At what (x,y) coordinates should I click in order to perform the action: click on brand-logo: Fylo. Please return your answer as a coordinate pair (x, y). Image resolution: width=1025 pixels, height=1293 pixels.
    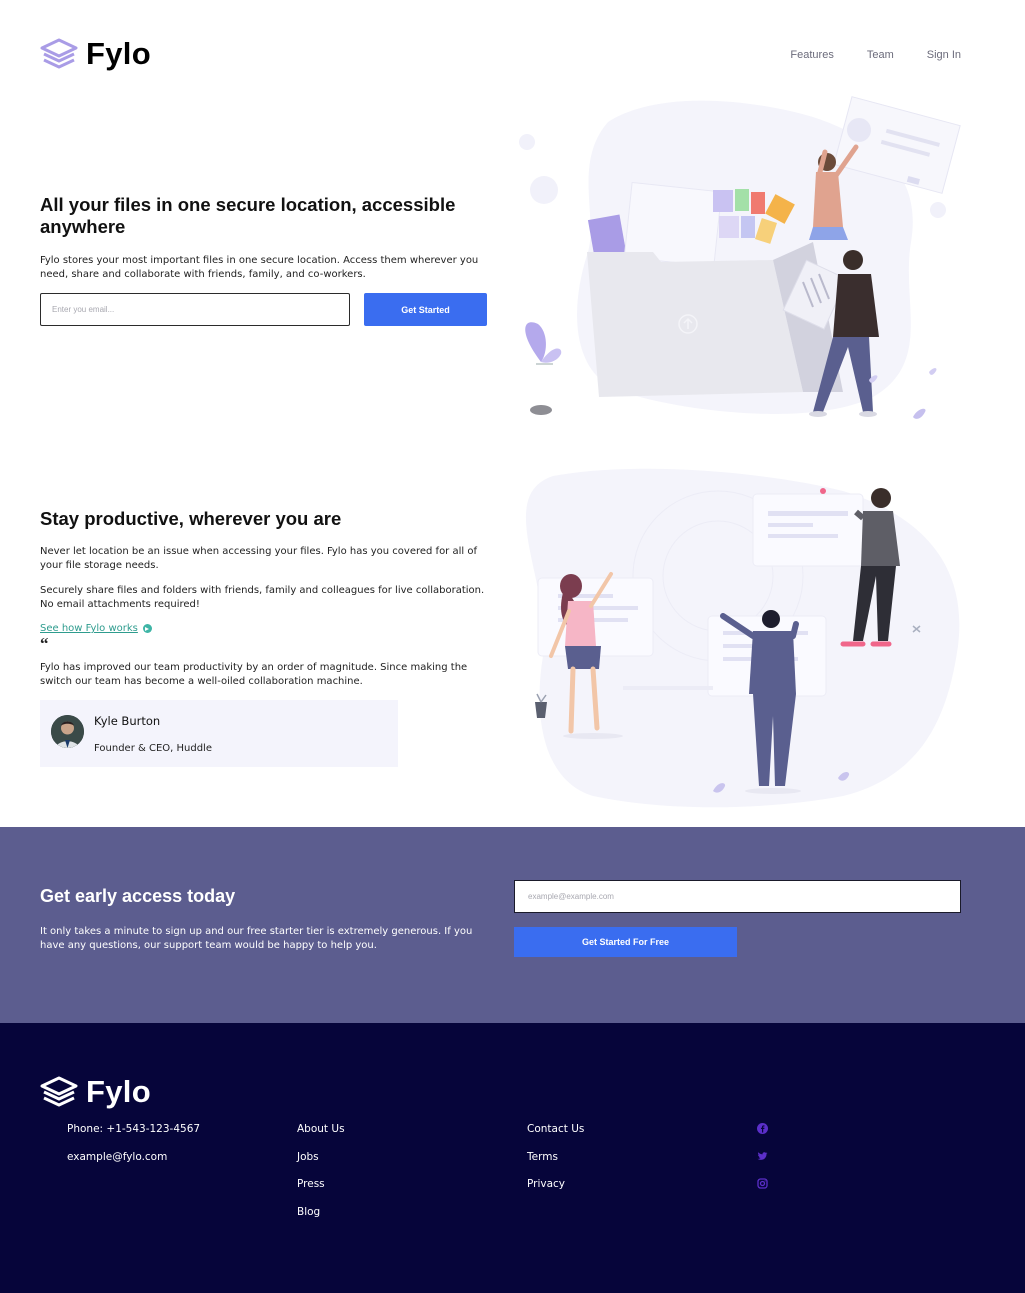
    Looking at the image, I should click on (95, 54).